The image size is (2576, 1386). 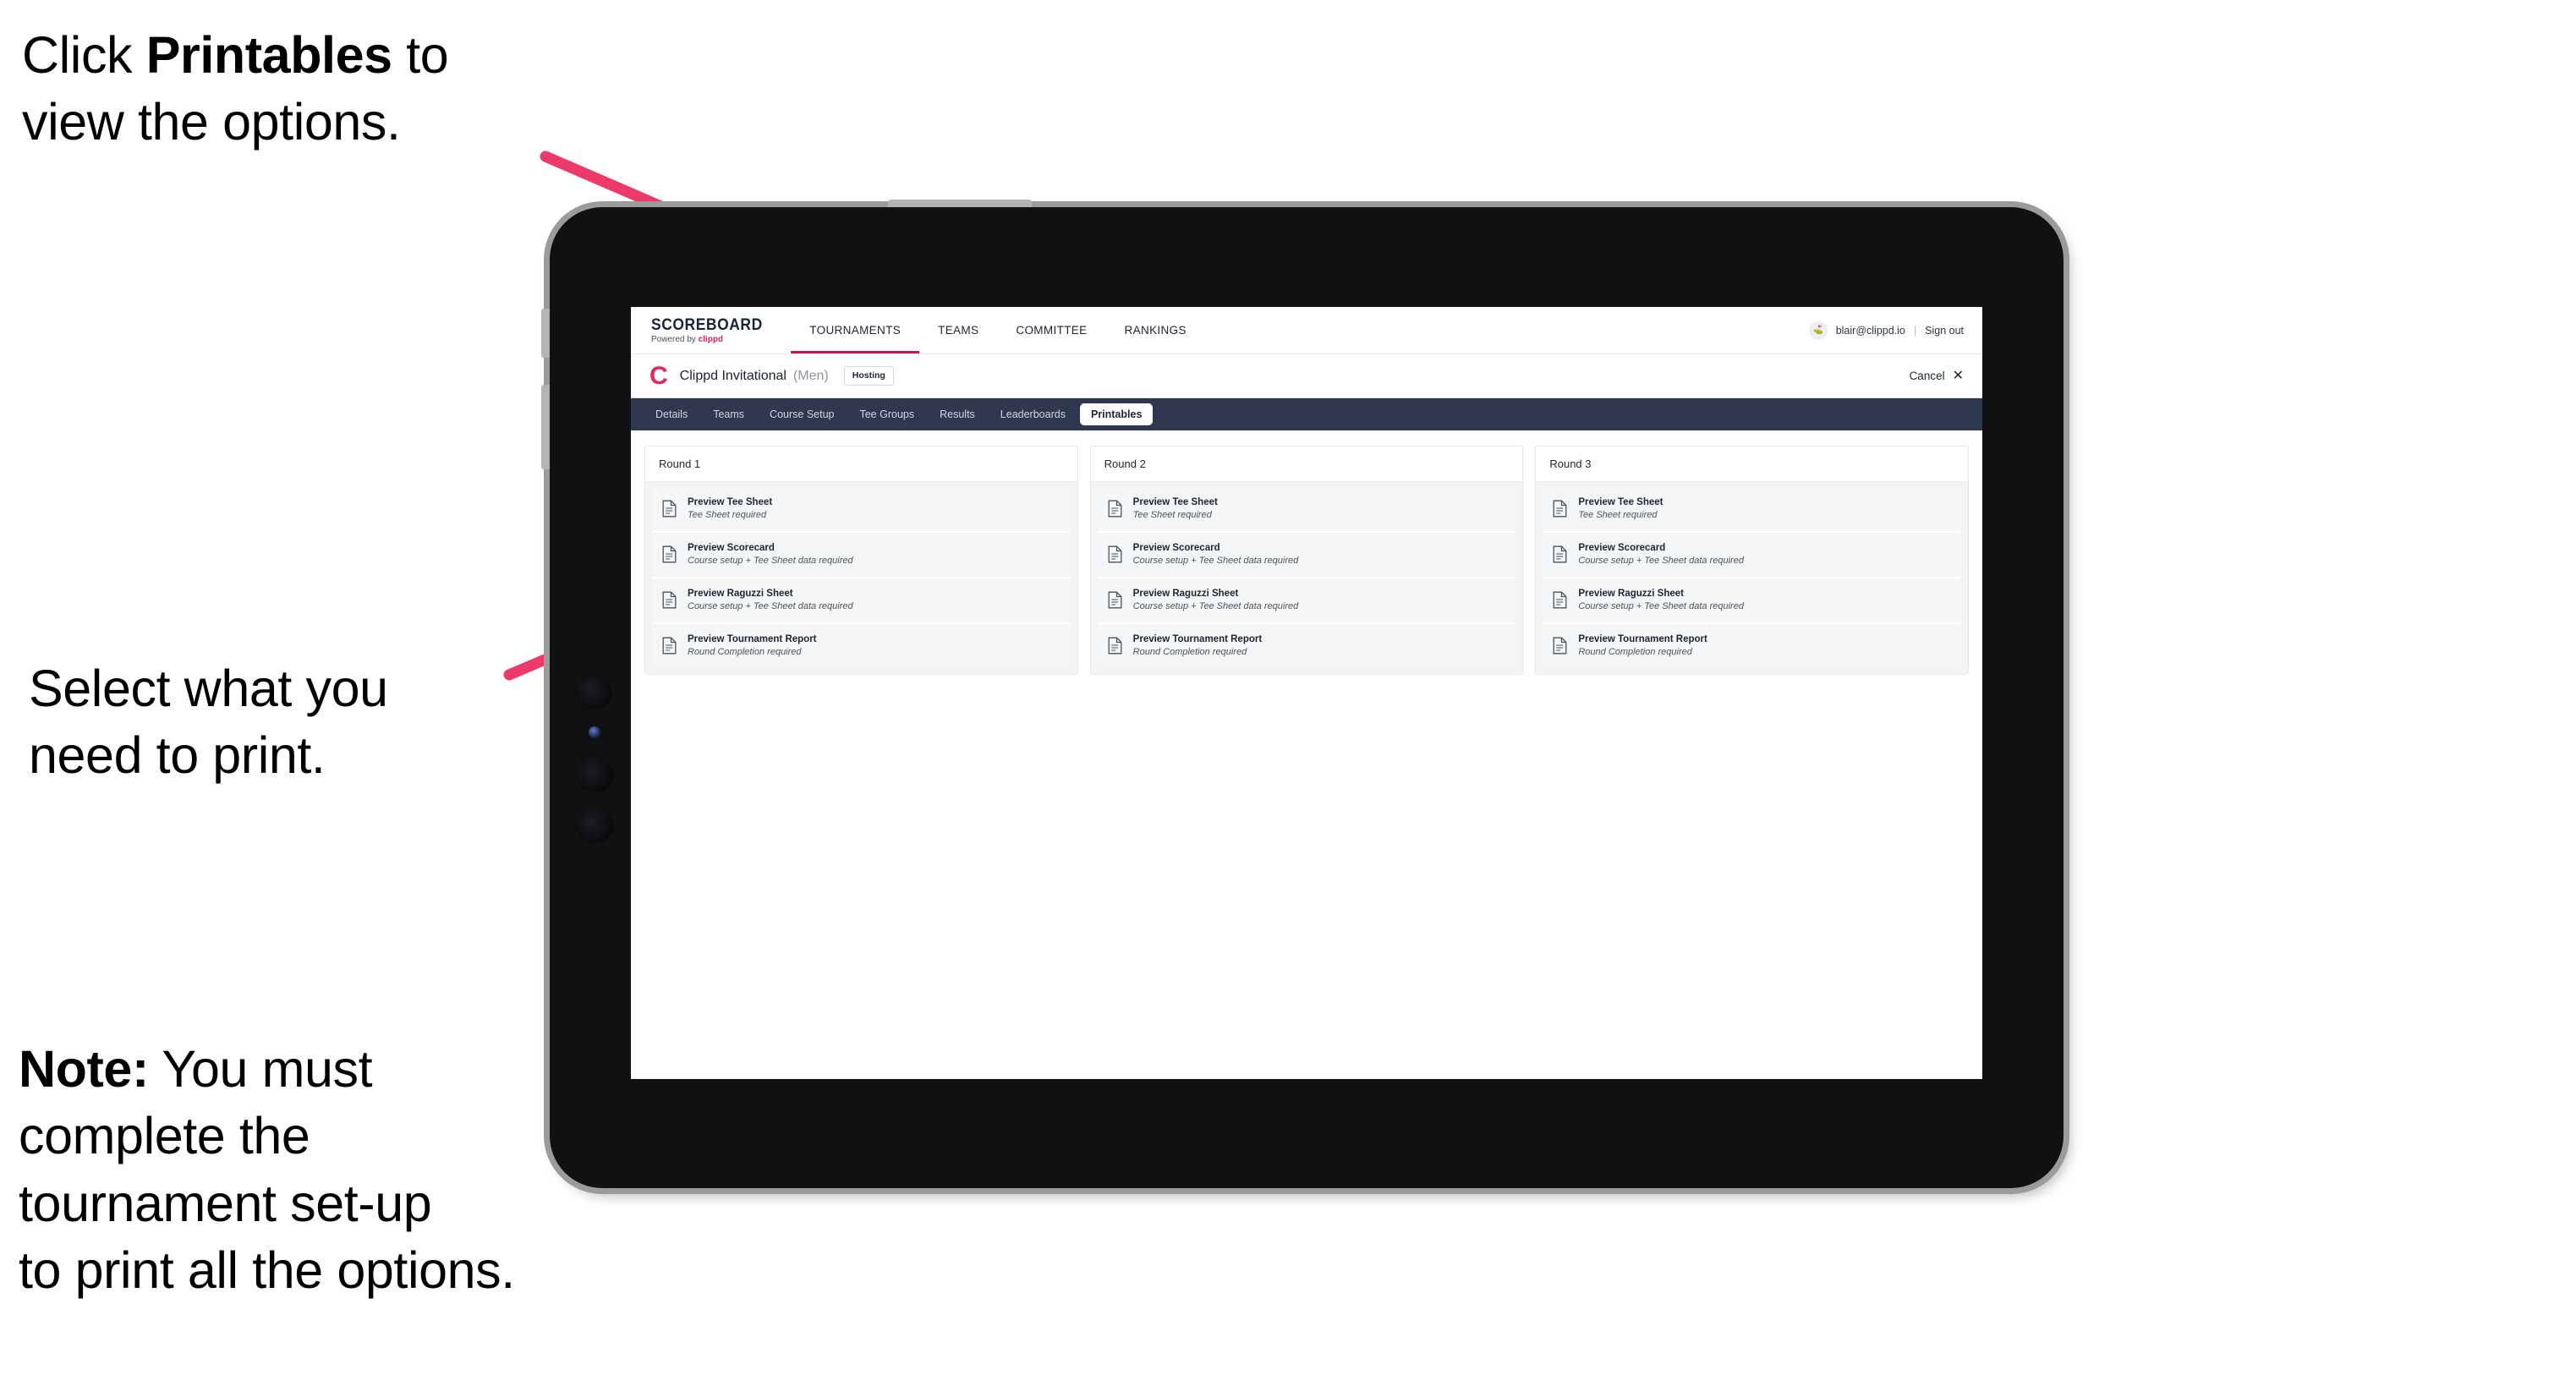 I want to click on annotation-select-print: Select what you need to print., so click(x=208, y=722).